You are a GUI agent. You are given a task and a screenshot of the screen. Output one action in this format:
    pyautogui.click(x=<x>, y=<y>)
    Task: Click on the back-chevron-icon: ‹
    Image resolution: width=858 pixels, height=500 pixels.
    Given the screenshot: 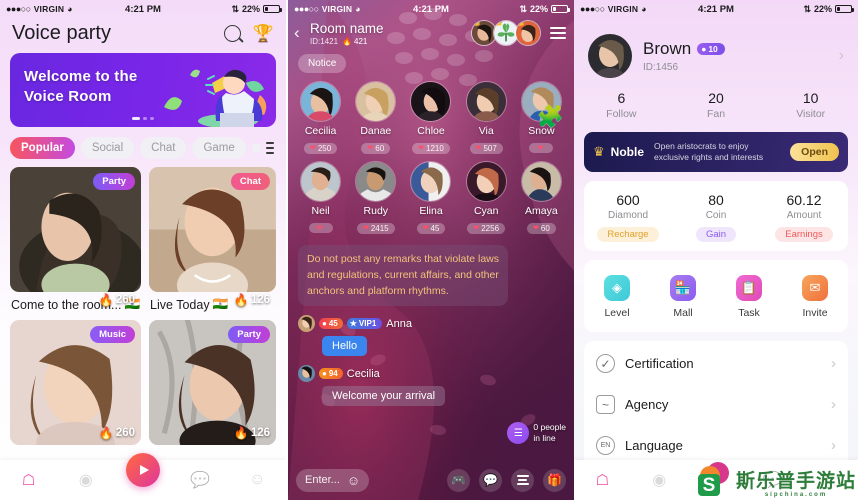 What is the action you would take?
    pyautogui.click(x=301, y=33)
    